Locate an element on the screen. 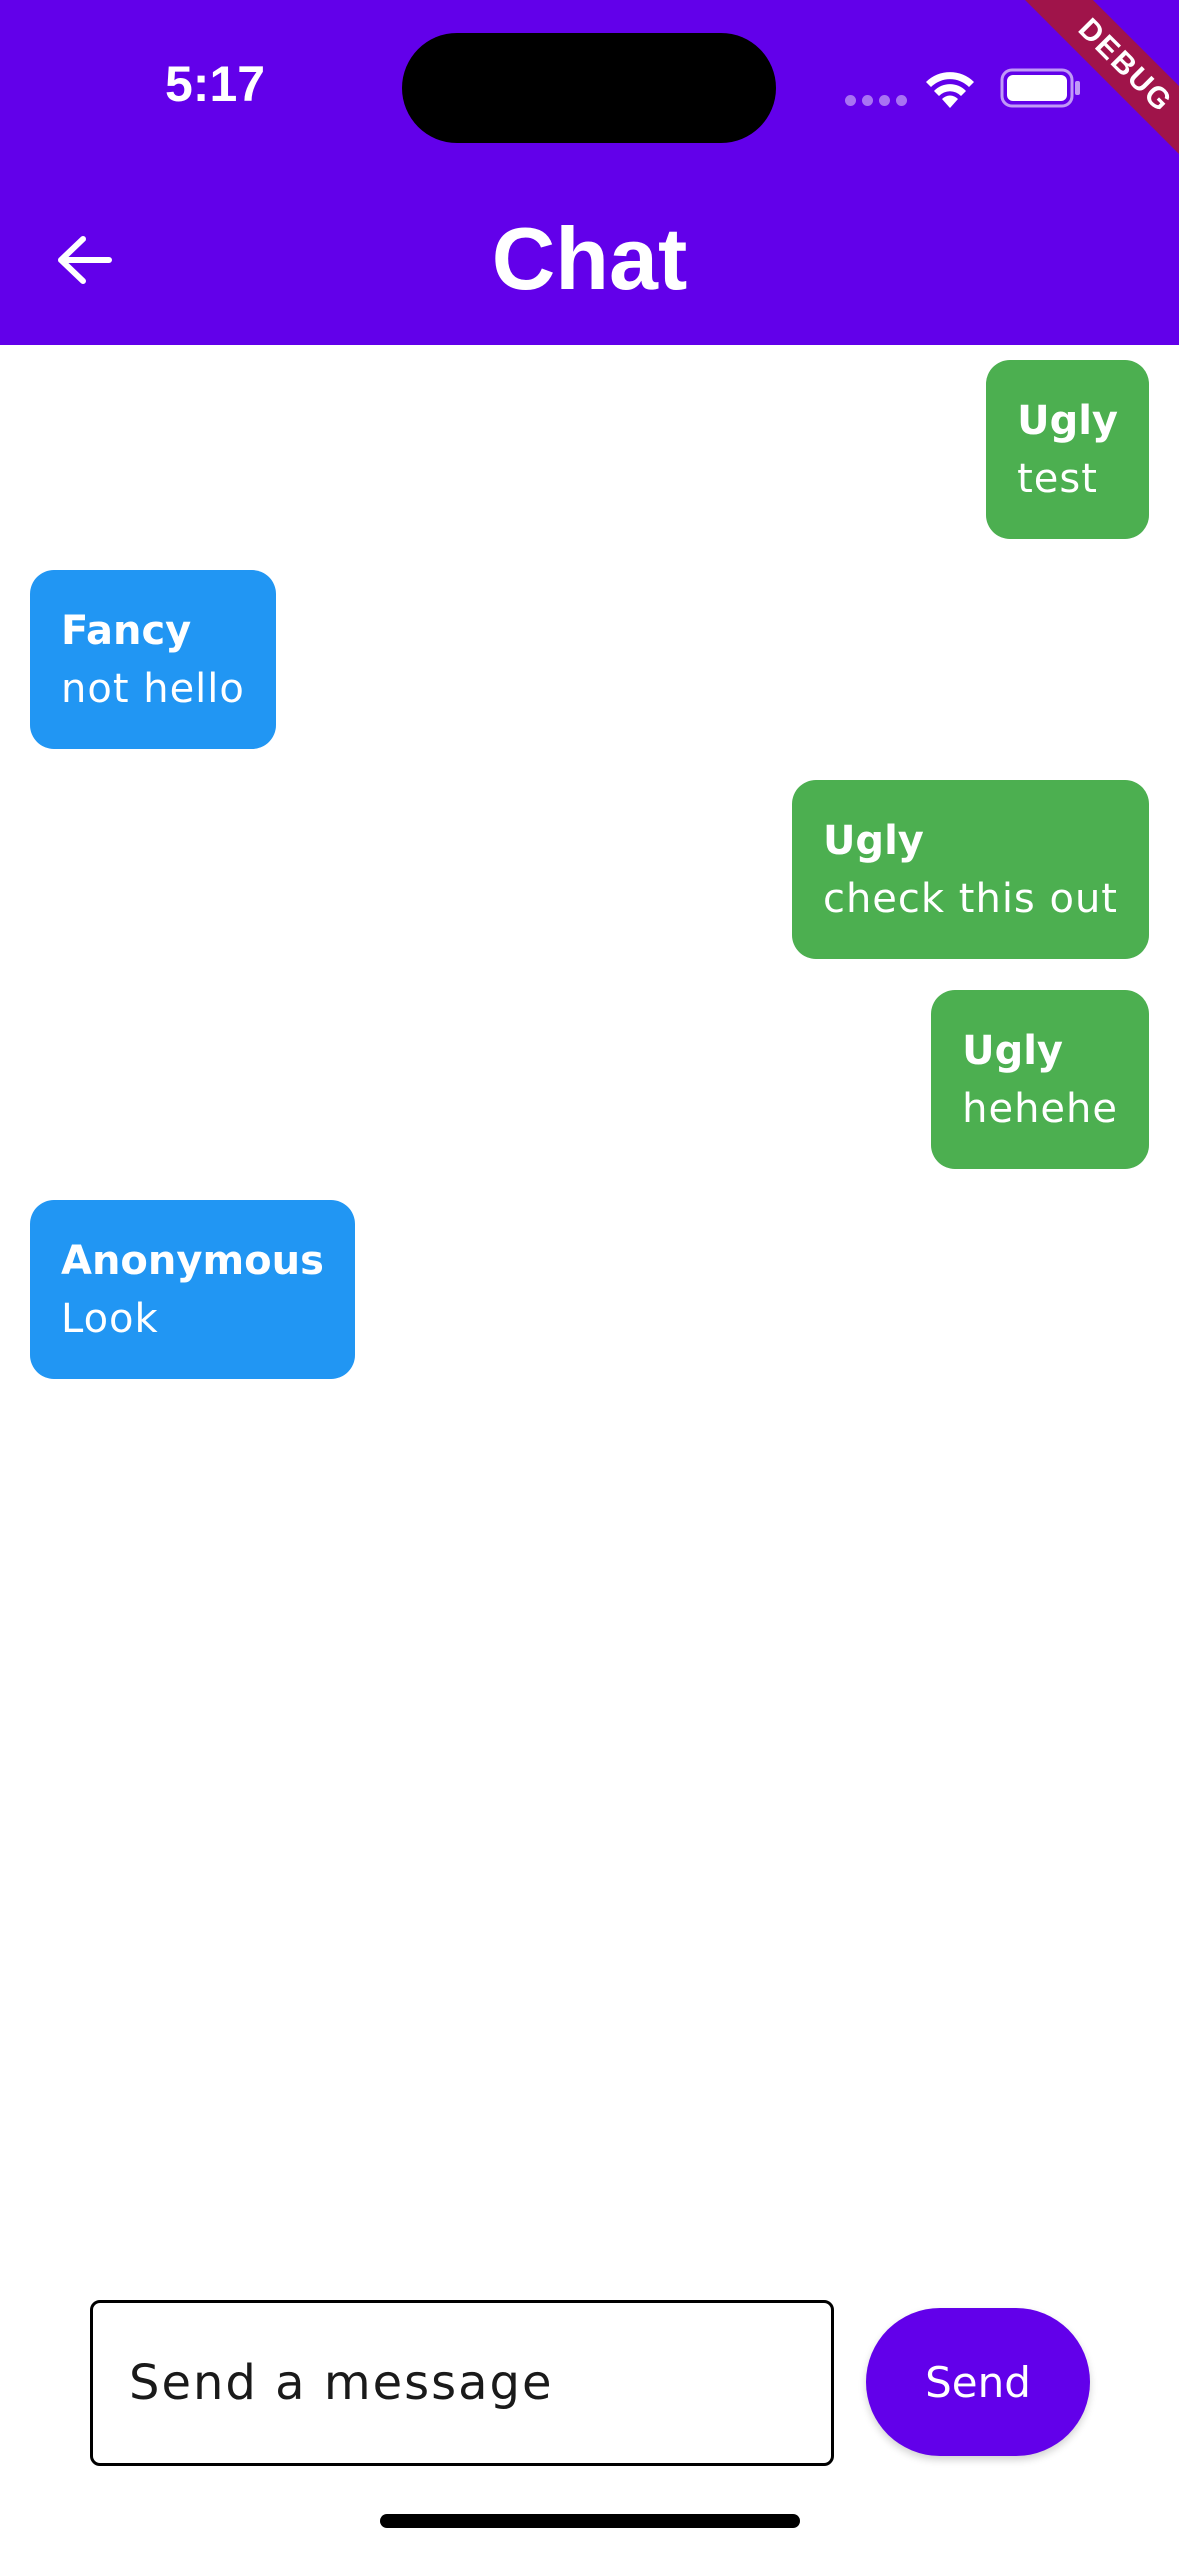  message-input-container is located at coordinates (462, 2383).